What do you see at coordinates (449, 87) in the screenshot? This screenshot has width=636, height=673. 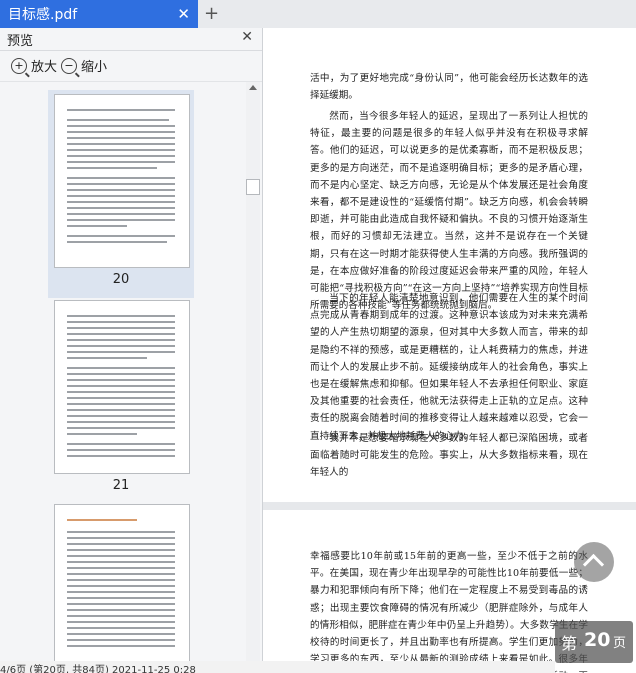 I see `paragraph: 活中，为了更好地完成“身份认同”，他可能会经历长达数年的选择延缓期。` at bounding box center [449, 87].